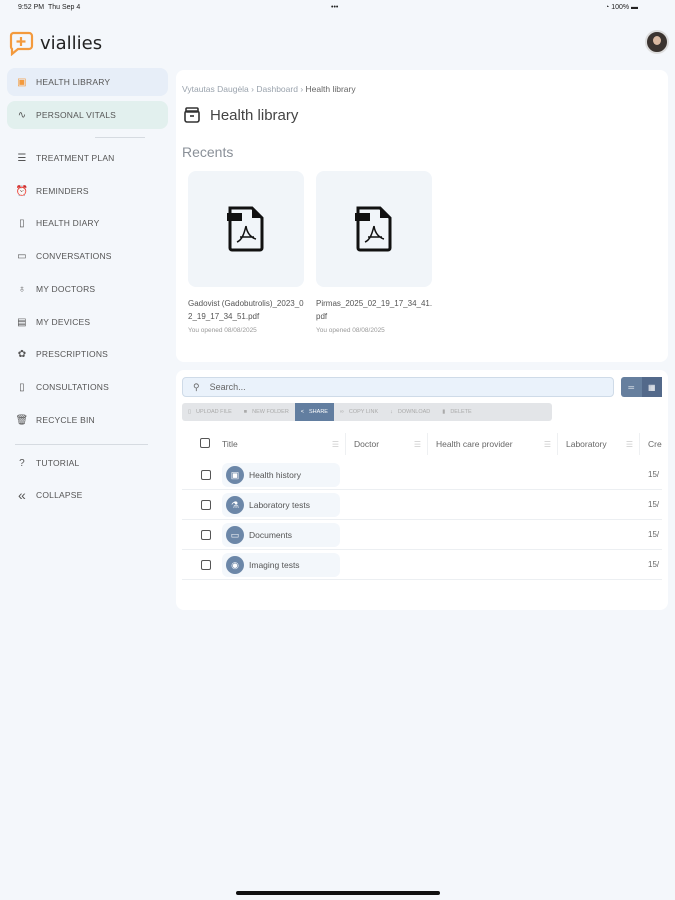 The width and height of the screenshot is (675, 900). Describe the element at coordinates (281, 475) in the screenshot. I see `folder-chip: ▣ Health history` at that location.